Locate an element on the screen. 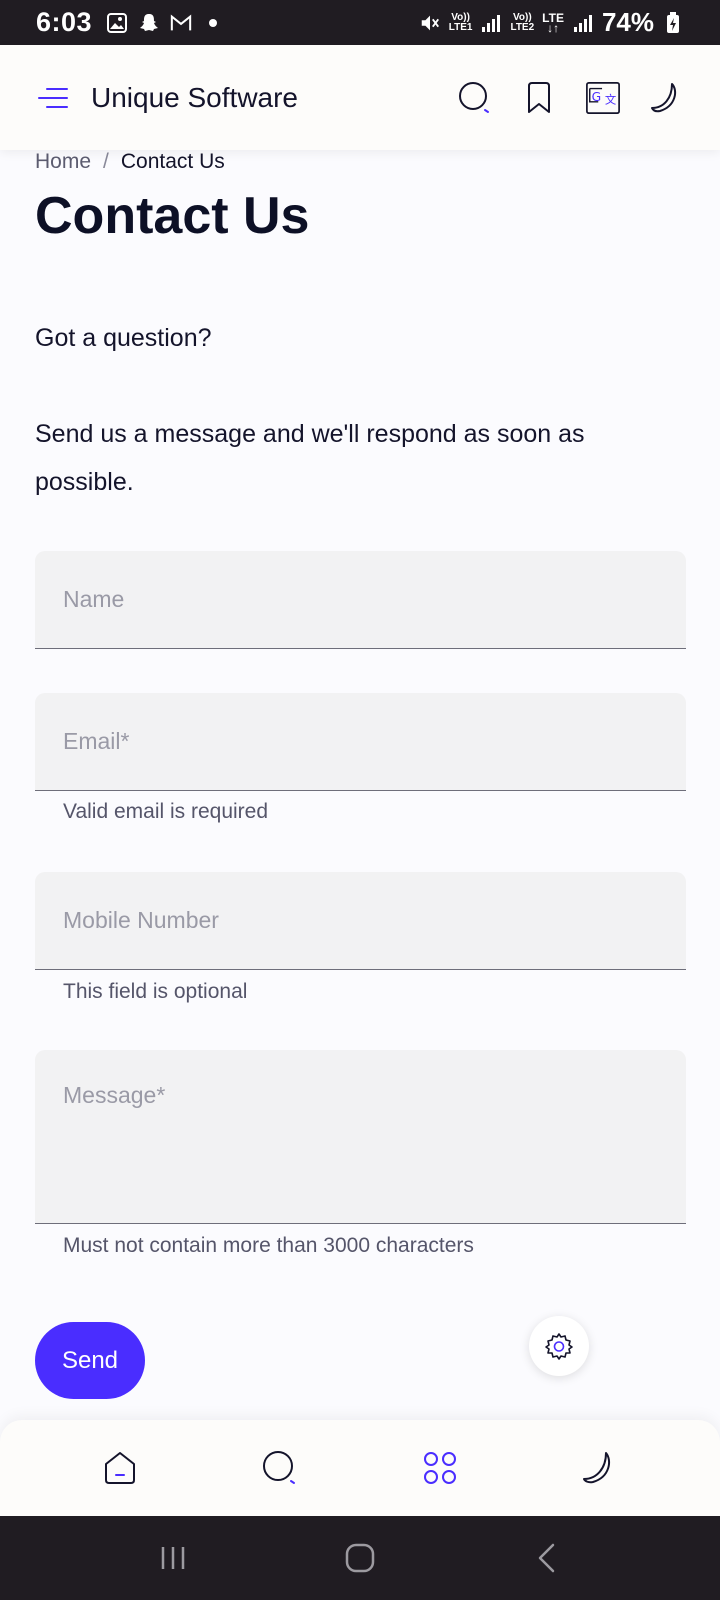 Image resolution: width=720 pixels, height=1600 pixels. mobile-input is located at coordinates (360, 920).